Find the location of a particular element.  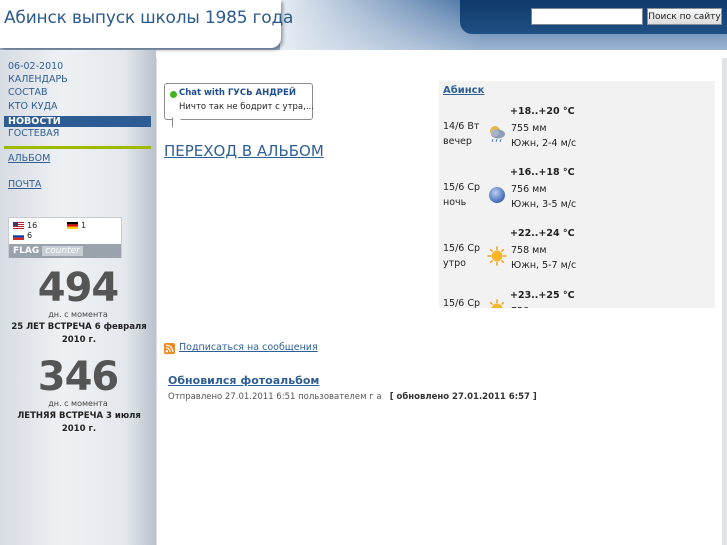

sidebar-item-guestbook: ГОСТЕВАЯ is located at coordinates (33, 134).